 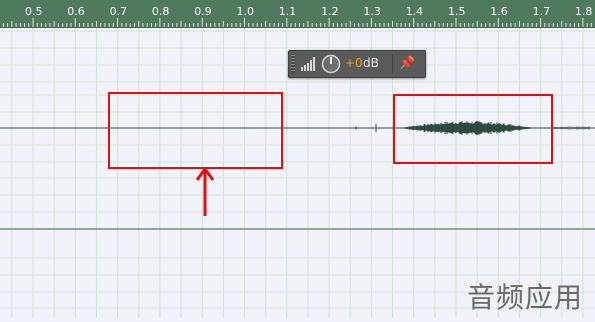 What do you see at coordinates (541, 11) in the screenshot?
I see `ruler-tick-label: 1.7` at bounding box center [541, 11].